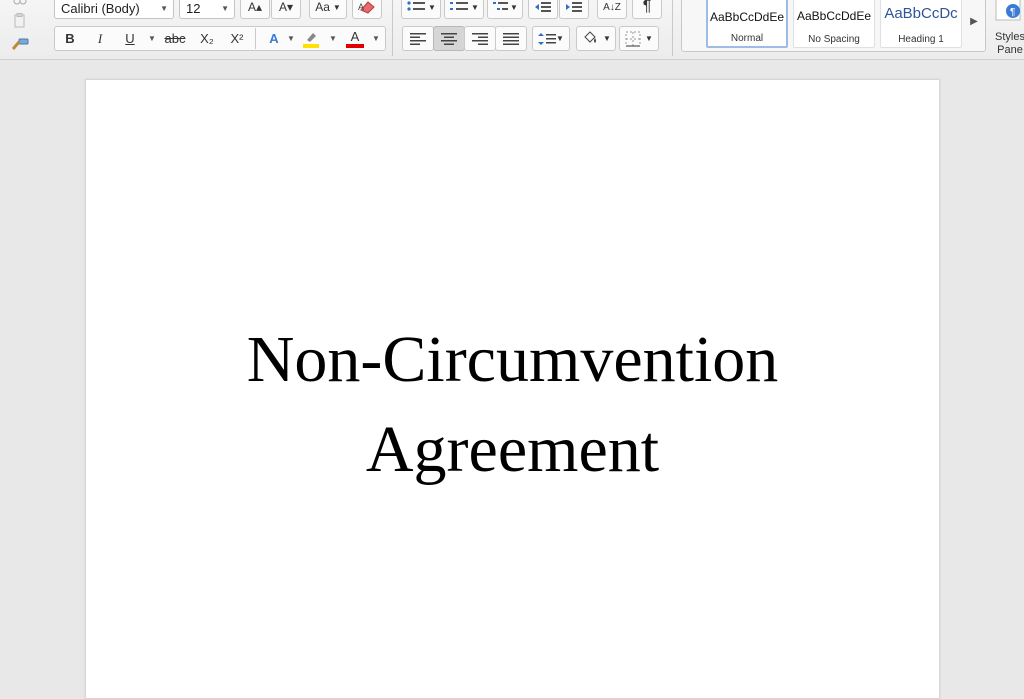  I want to click on pilcrow-label: ¶, so click(647, 7).